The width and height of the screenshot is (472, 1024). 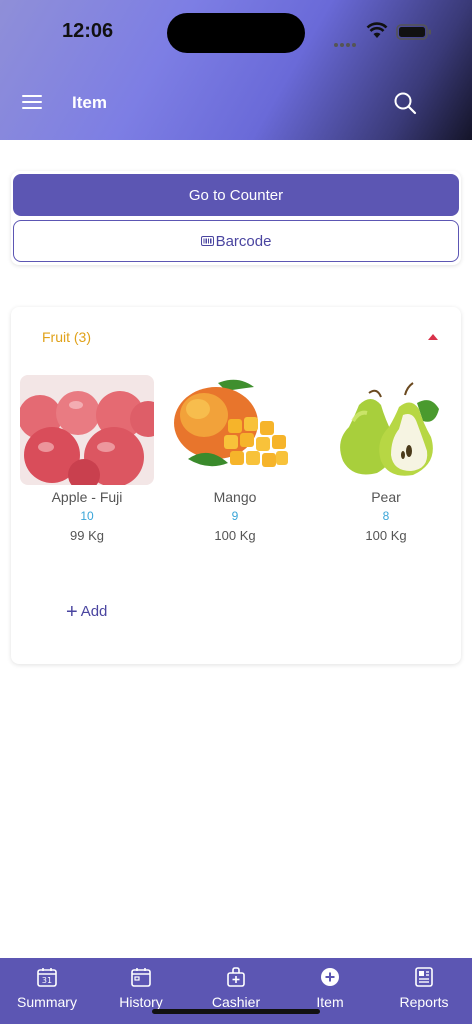 I want to click on add-item-label: Add, so click(x=94, y=611).